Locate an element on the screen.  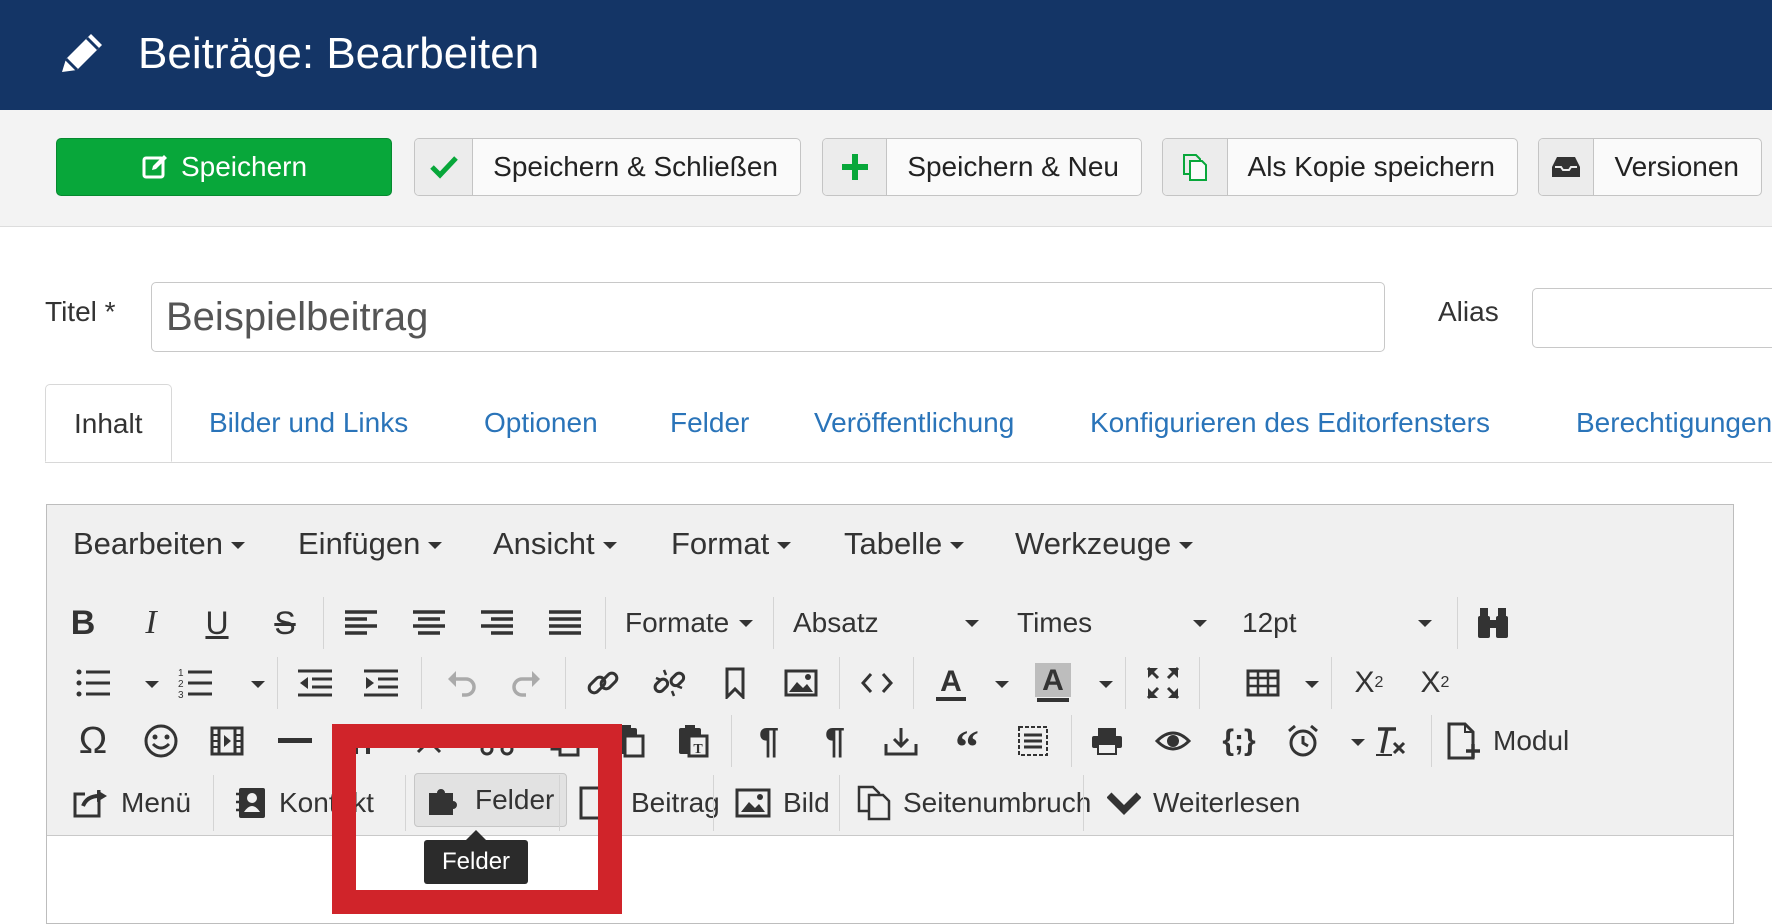
menu-plugin-button: Menü is located at coordinates (132, 803).